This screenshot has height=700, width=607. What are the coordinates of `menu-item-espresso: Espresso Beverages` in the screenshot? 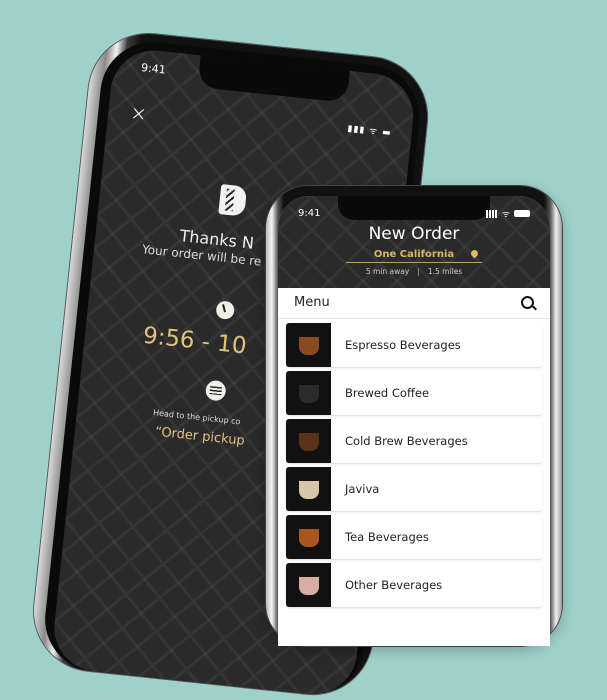 It's located at (414, 345).